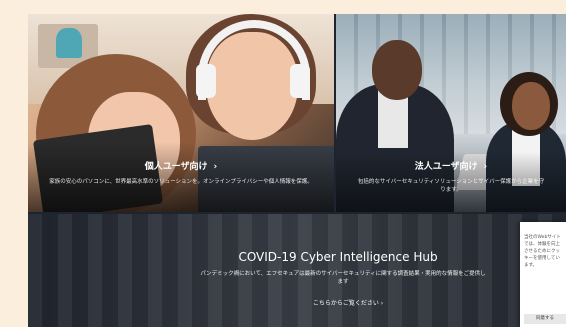 This screenshot has width=566, height=327. Describe the element at coordinates (531, 106) in the screenshot. I see `woman-face` at that location.